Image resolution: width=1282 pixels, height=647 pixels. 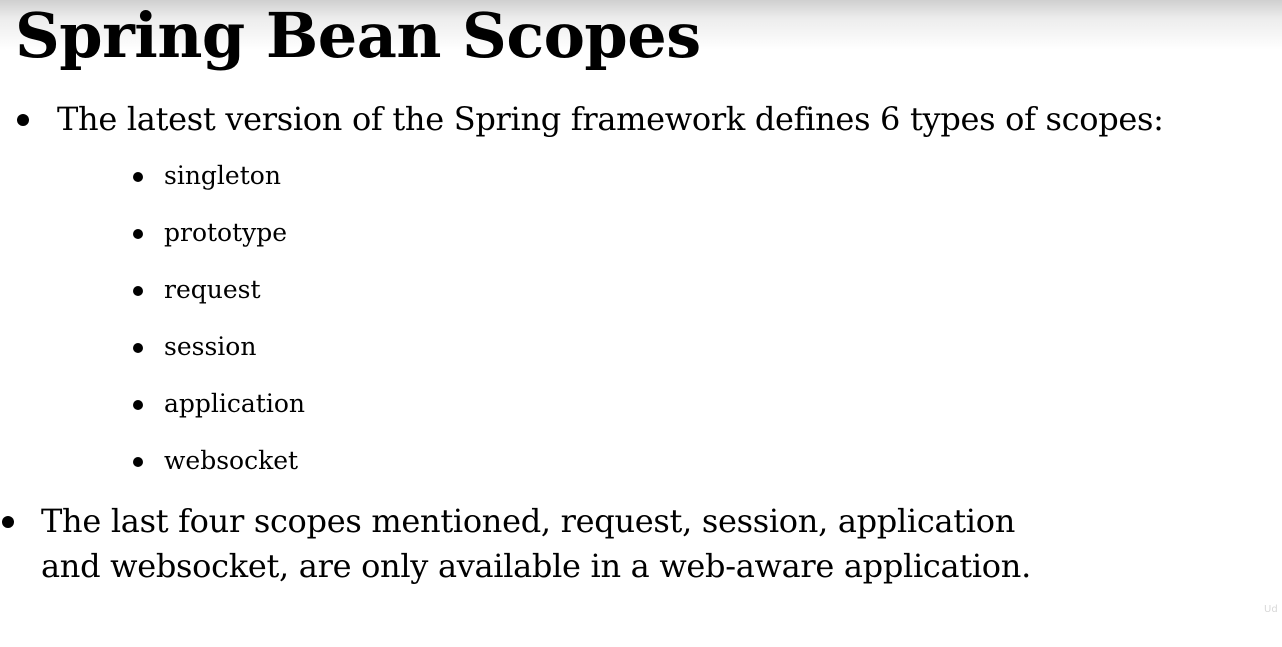 What do you see at coordinates (231, 460) in the screenshot?
I see `scope-item-websocket: websocket` at bounding box center [231, 460].